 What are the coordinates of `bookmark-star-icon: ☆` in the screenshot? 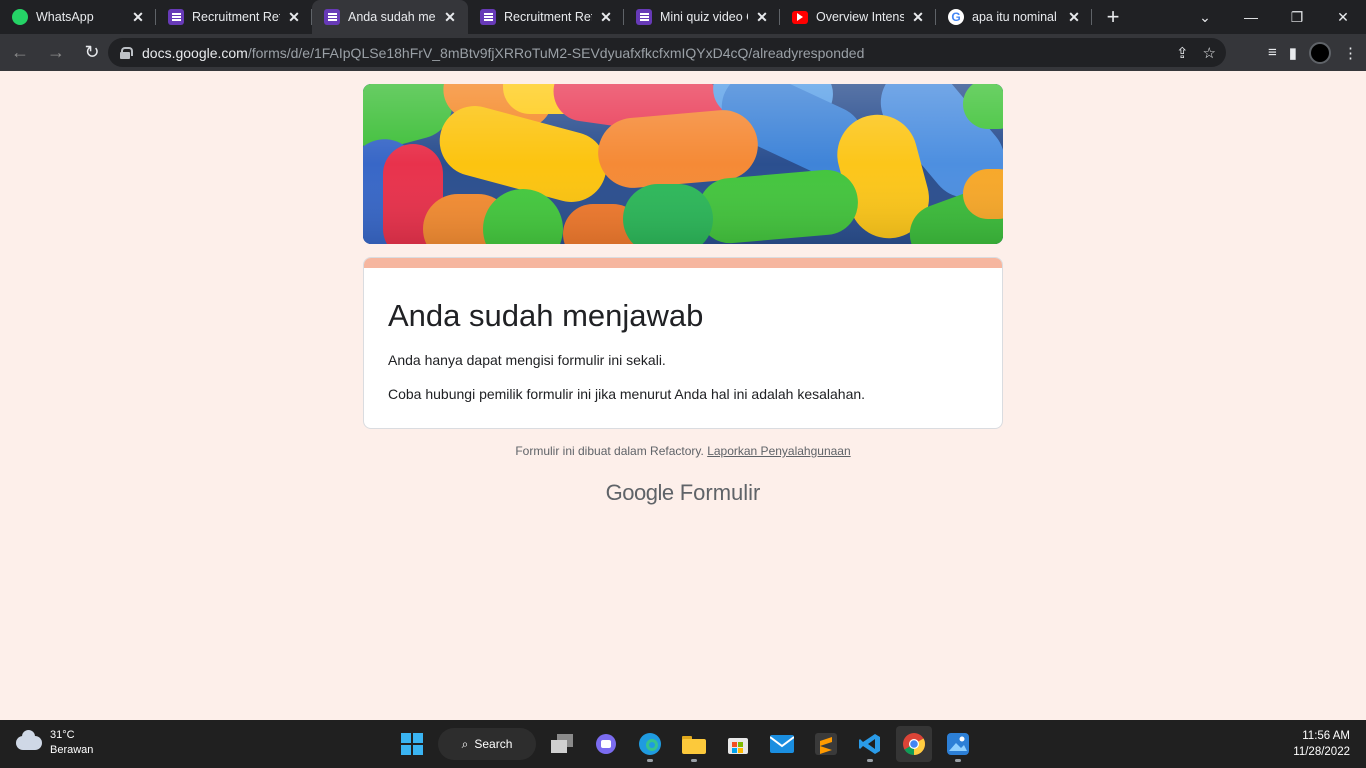 It's located at (1209, 53).